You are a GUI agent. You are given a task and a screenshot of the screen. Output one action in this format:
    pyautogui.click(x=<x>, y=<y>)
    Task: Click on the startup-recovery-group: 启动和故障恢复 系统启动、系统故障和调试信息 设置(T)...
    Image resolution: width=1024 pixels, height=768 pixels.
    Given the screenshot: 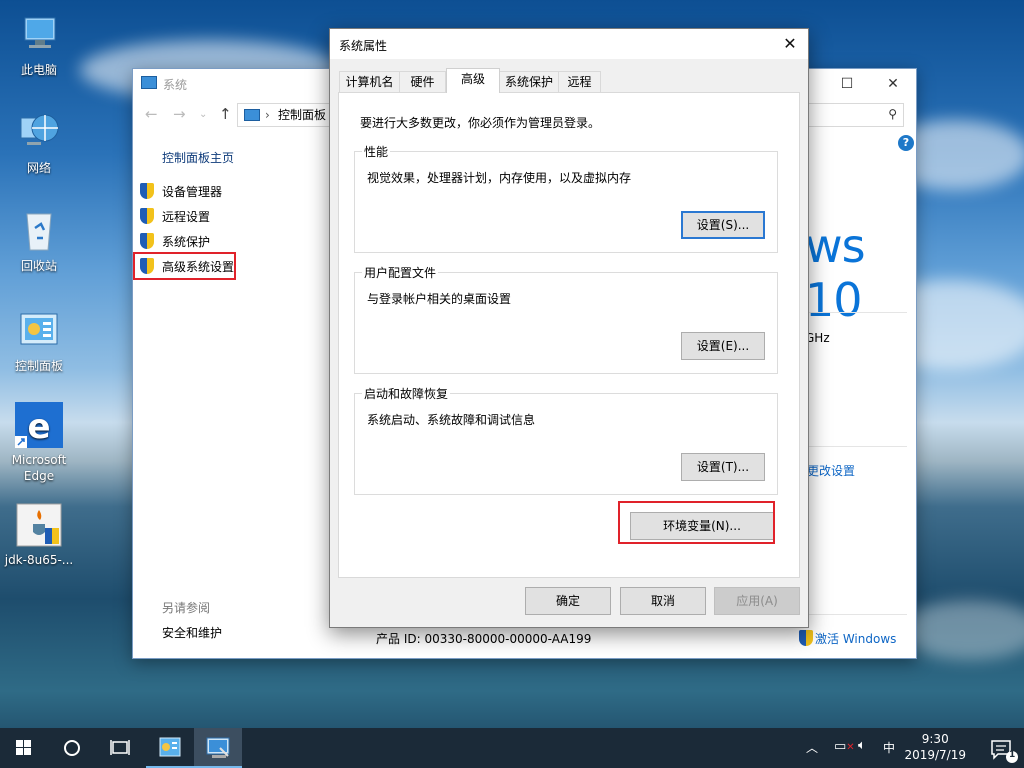 What is the action you would take?
    pyautogui.click(x=566, y=440)
    